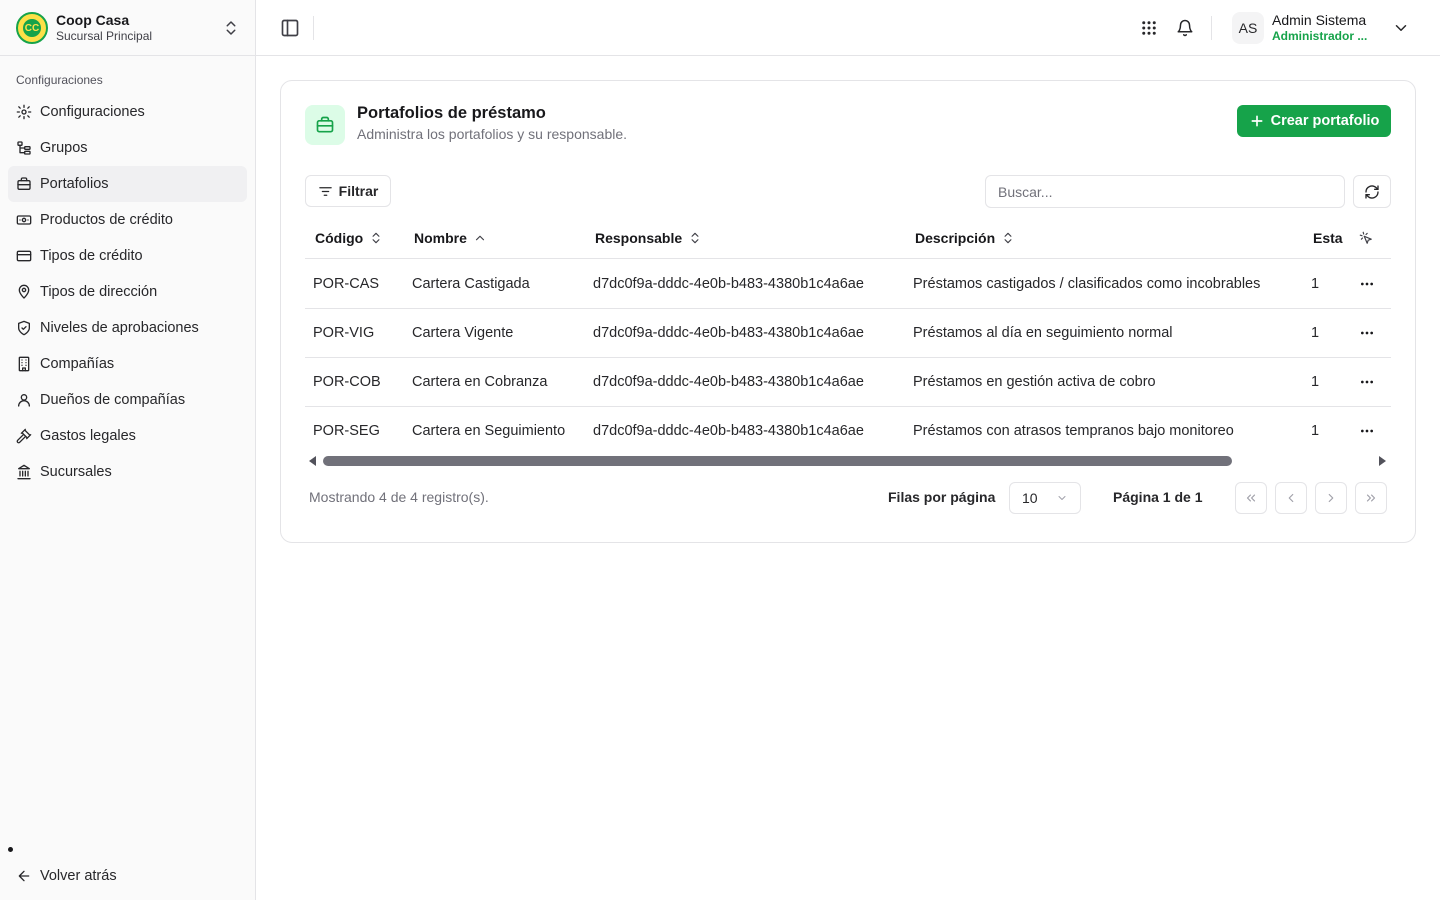 The width and height of the screenshot is (1440, 900). I want to click on rows-per-page-select: 10, so click(1045, 498).